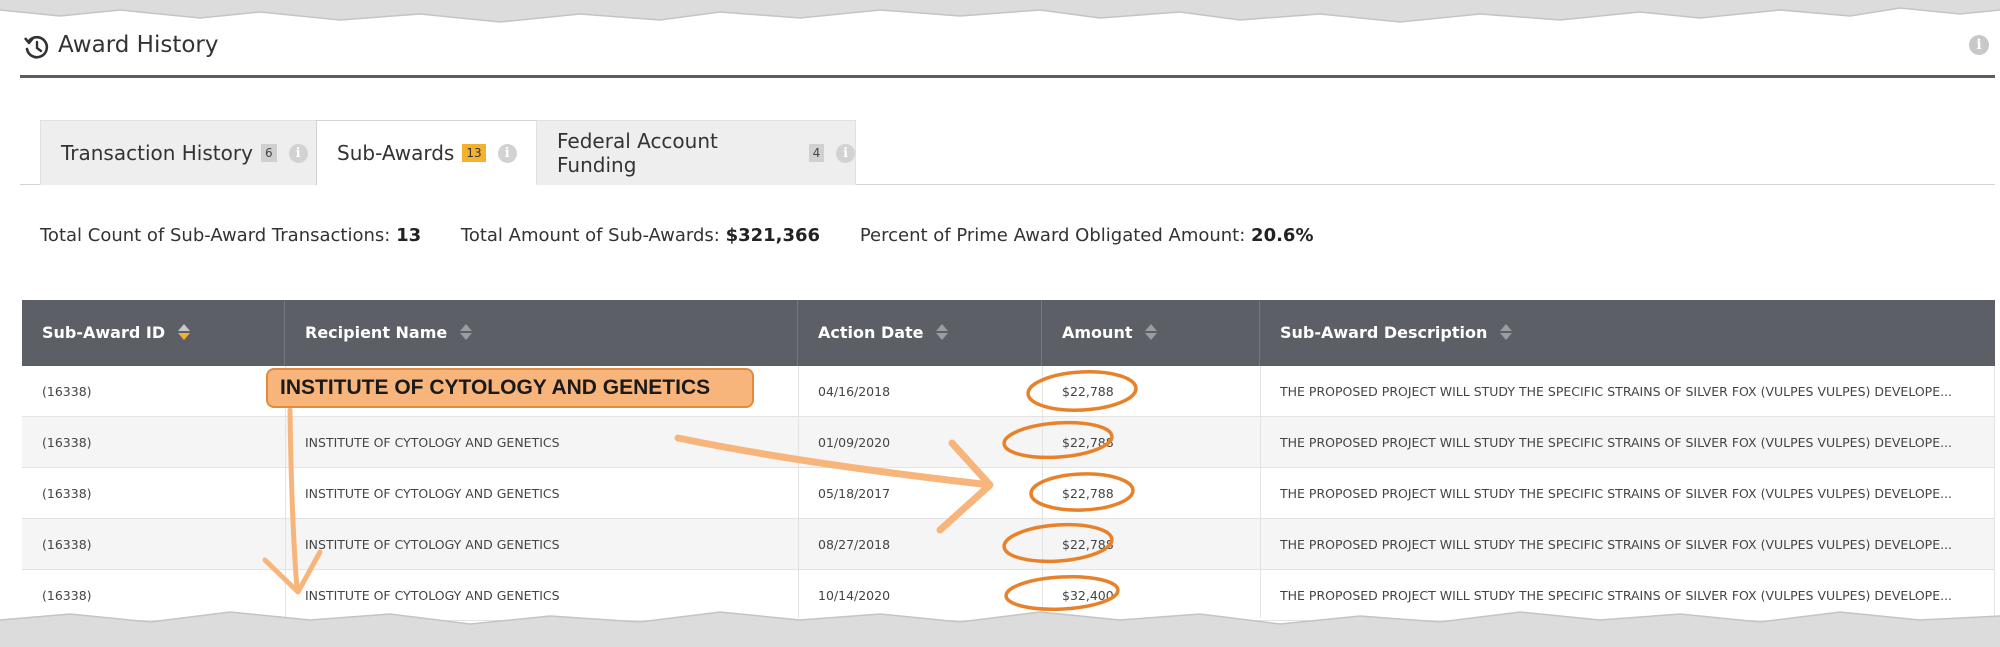 The width and height of the screenshot is (2000, 647). What do you see at coordinates (640, 235) in the screenshot?
I see `total-amount-summary: Total Amount of Sub-Awards: $321,366` at bounding box center [640, 235].